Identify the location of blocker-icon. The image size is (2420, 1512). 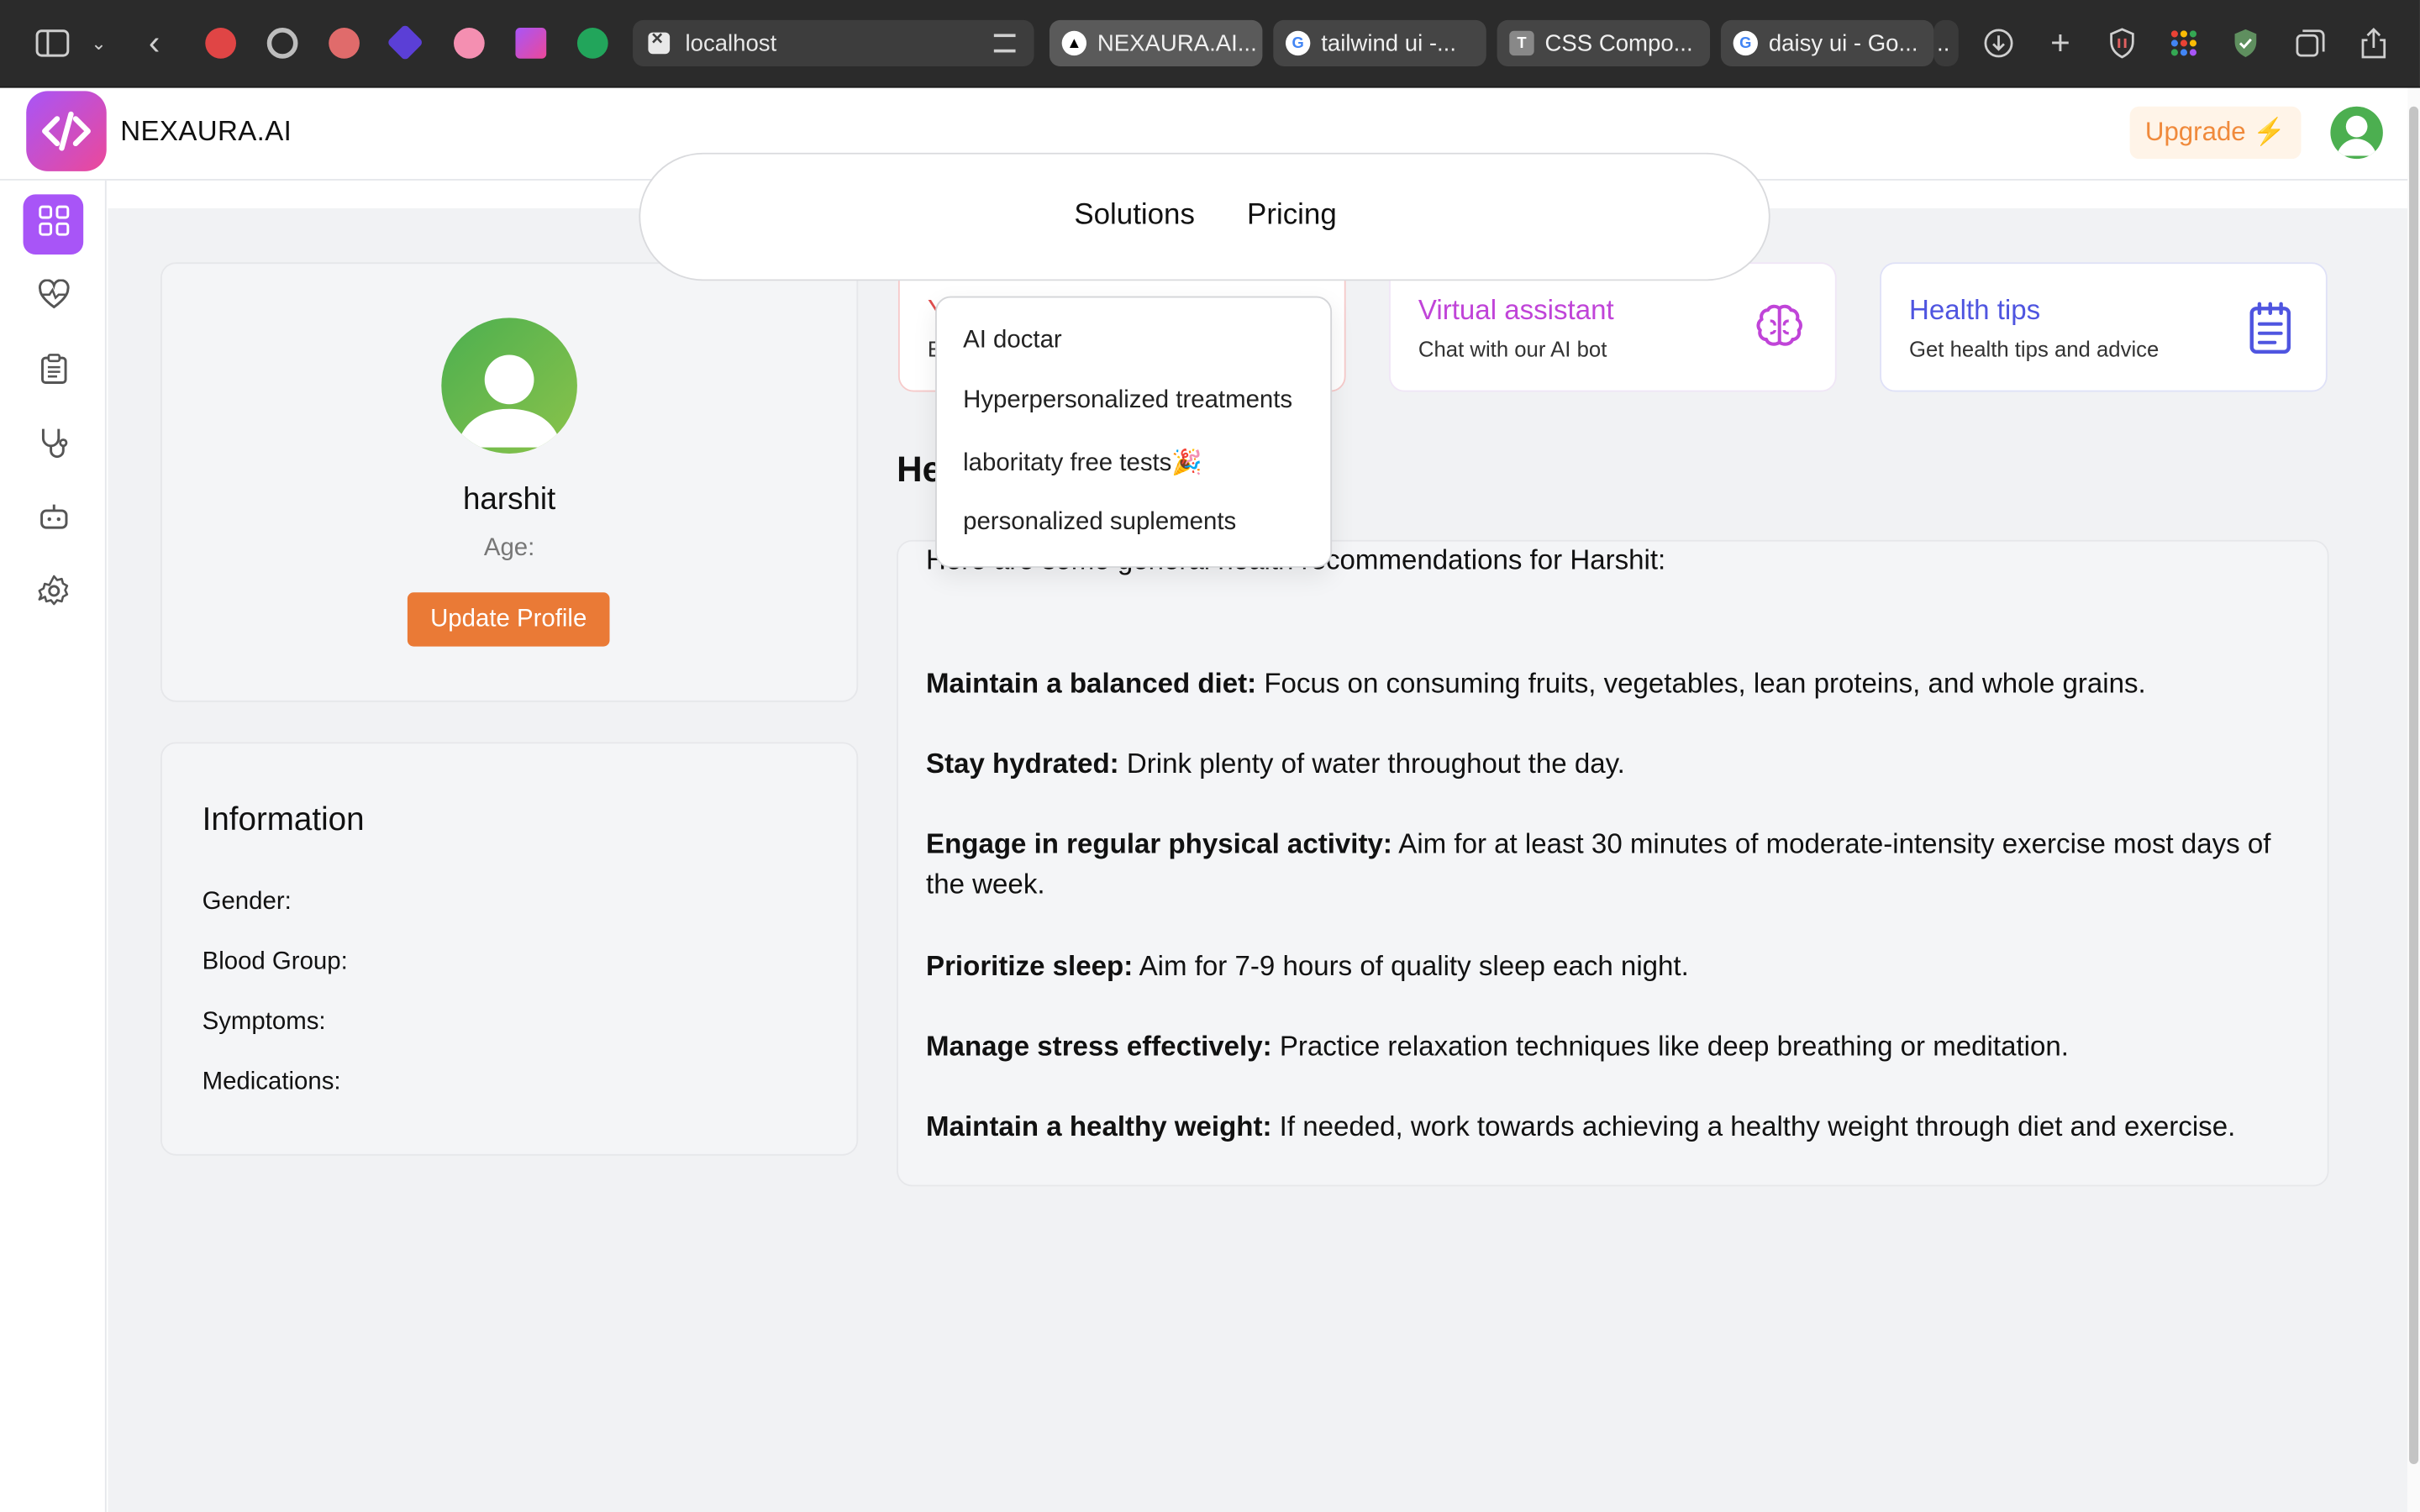
(344, 43).